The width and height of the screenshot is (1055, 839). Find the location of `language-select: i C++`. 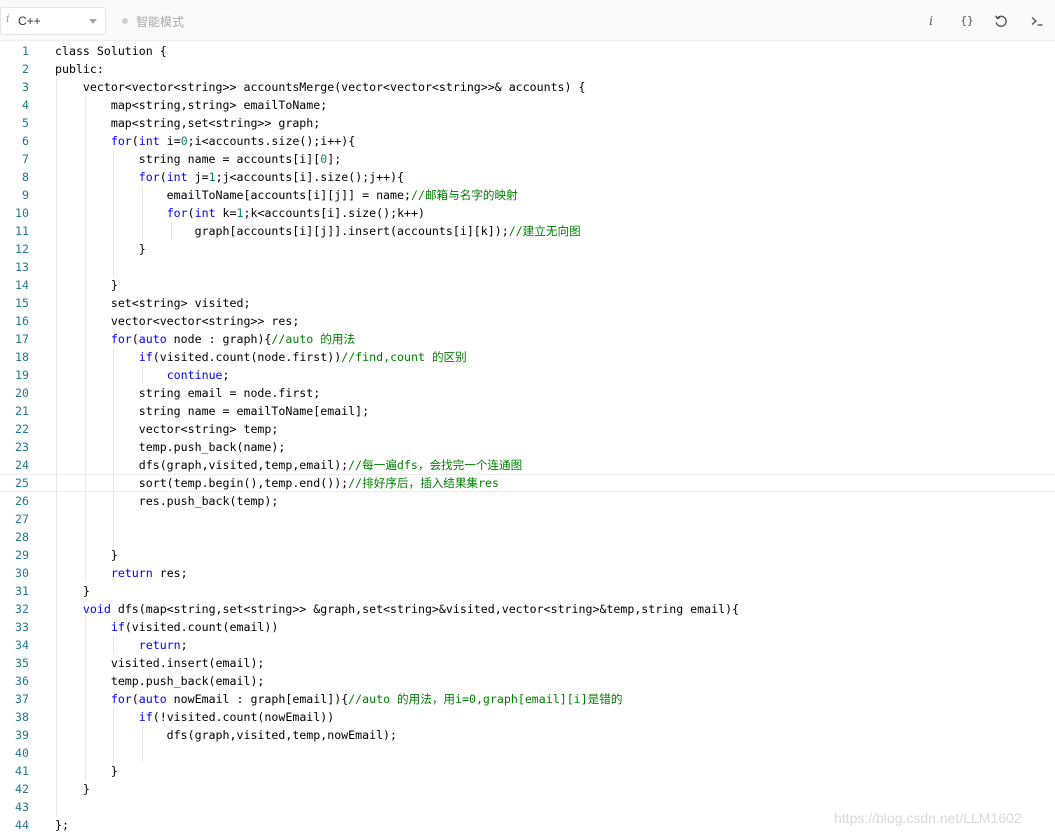

language-select: i C++ is located at coordinates (53, 21).